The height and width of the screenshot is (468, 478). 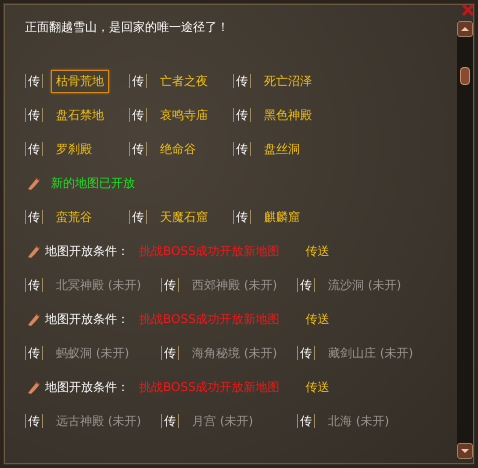 What do you see at coordinates (80, 81) in the screenshot?
I see `map-name: 枯骨荒地` at bounding box center [80, 81].